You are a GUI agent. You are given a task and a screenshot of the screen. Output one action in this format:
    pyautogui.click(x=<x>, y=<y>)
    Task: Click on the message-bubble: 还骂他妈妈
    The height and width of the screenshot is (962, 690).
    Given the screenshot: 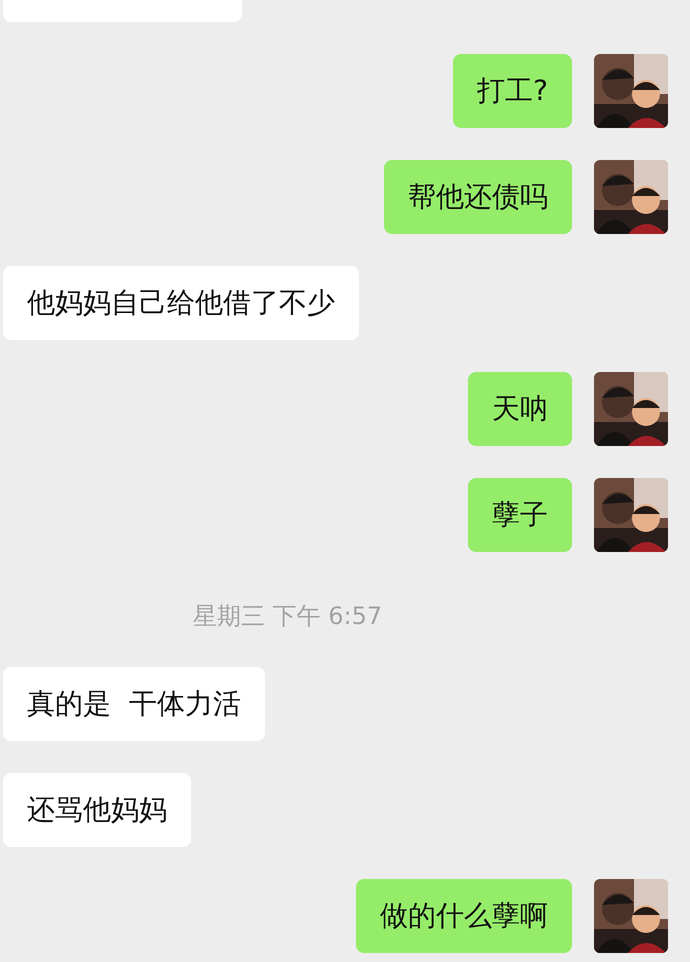 What is the action you would take?
    pyautogui.click(x=97, y=810)
    